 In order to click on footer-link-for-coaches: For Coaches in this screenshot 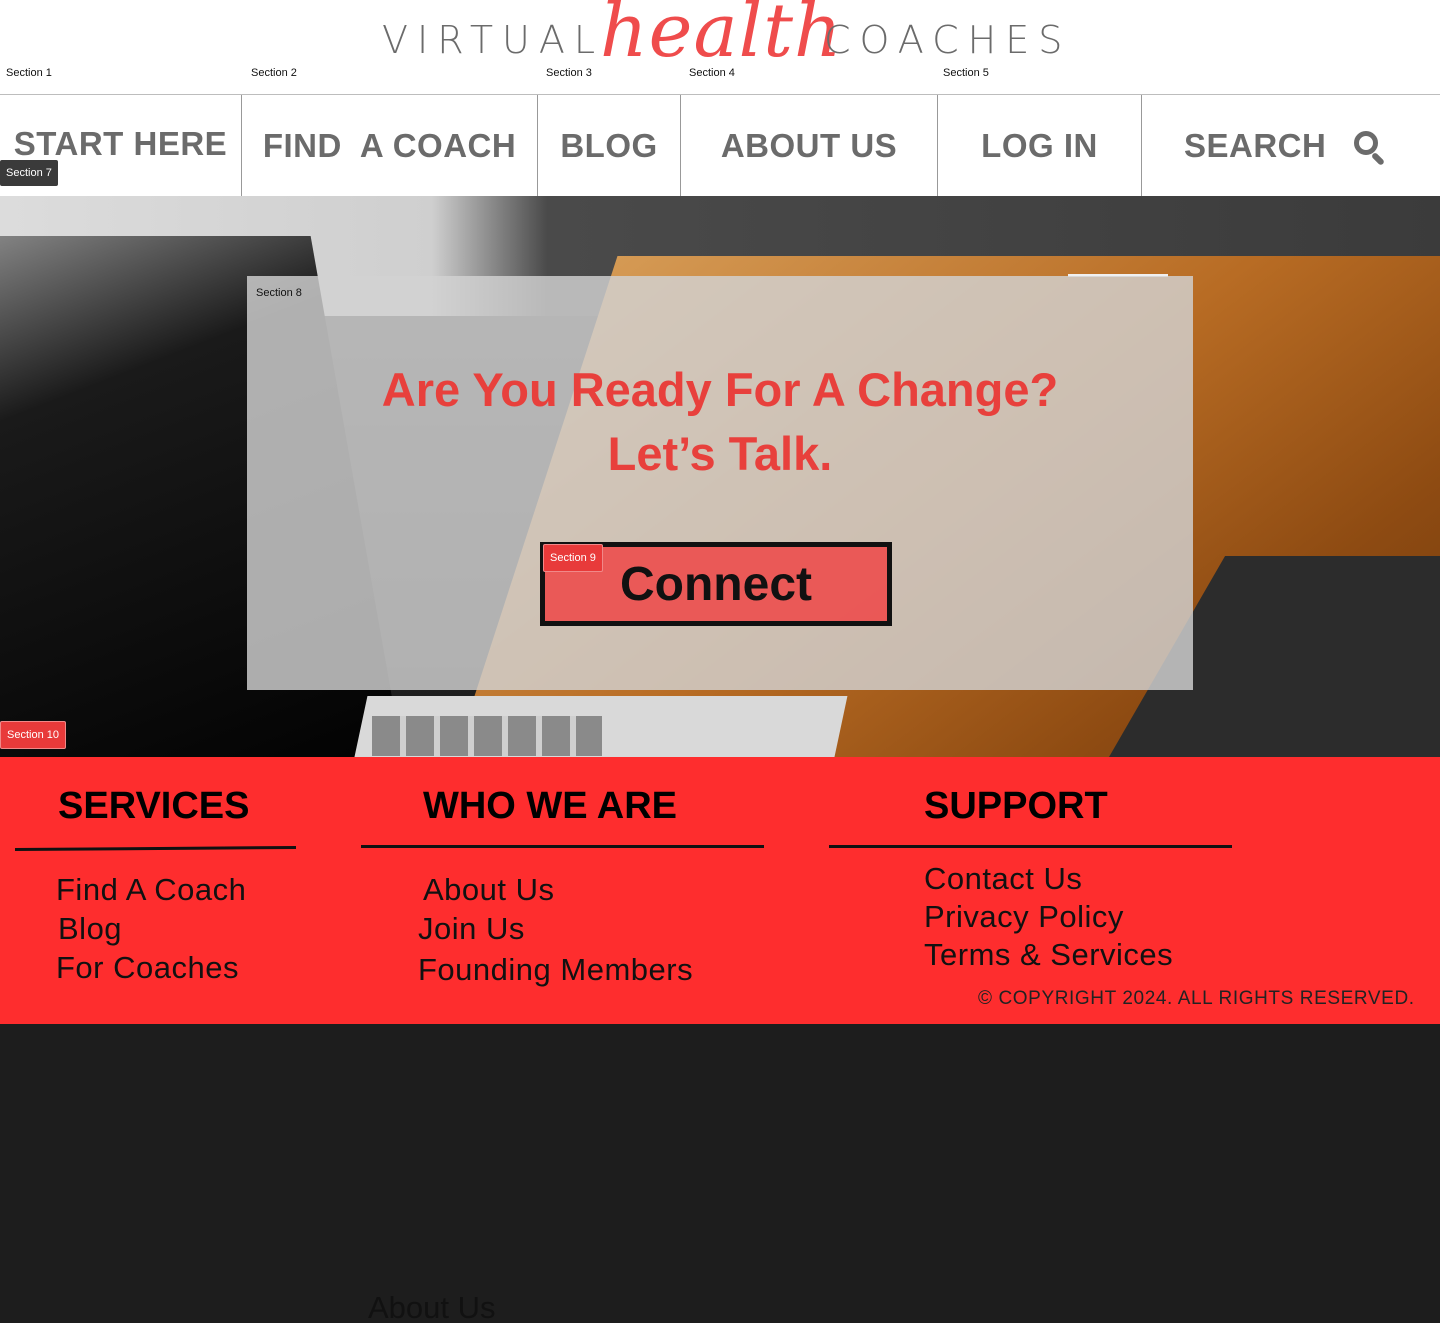, I will do `click(147, 968)`.